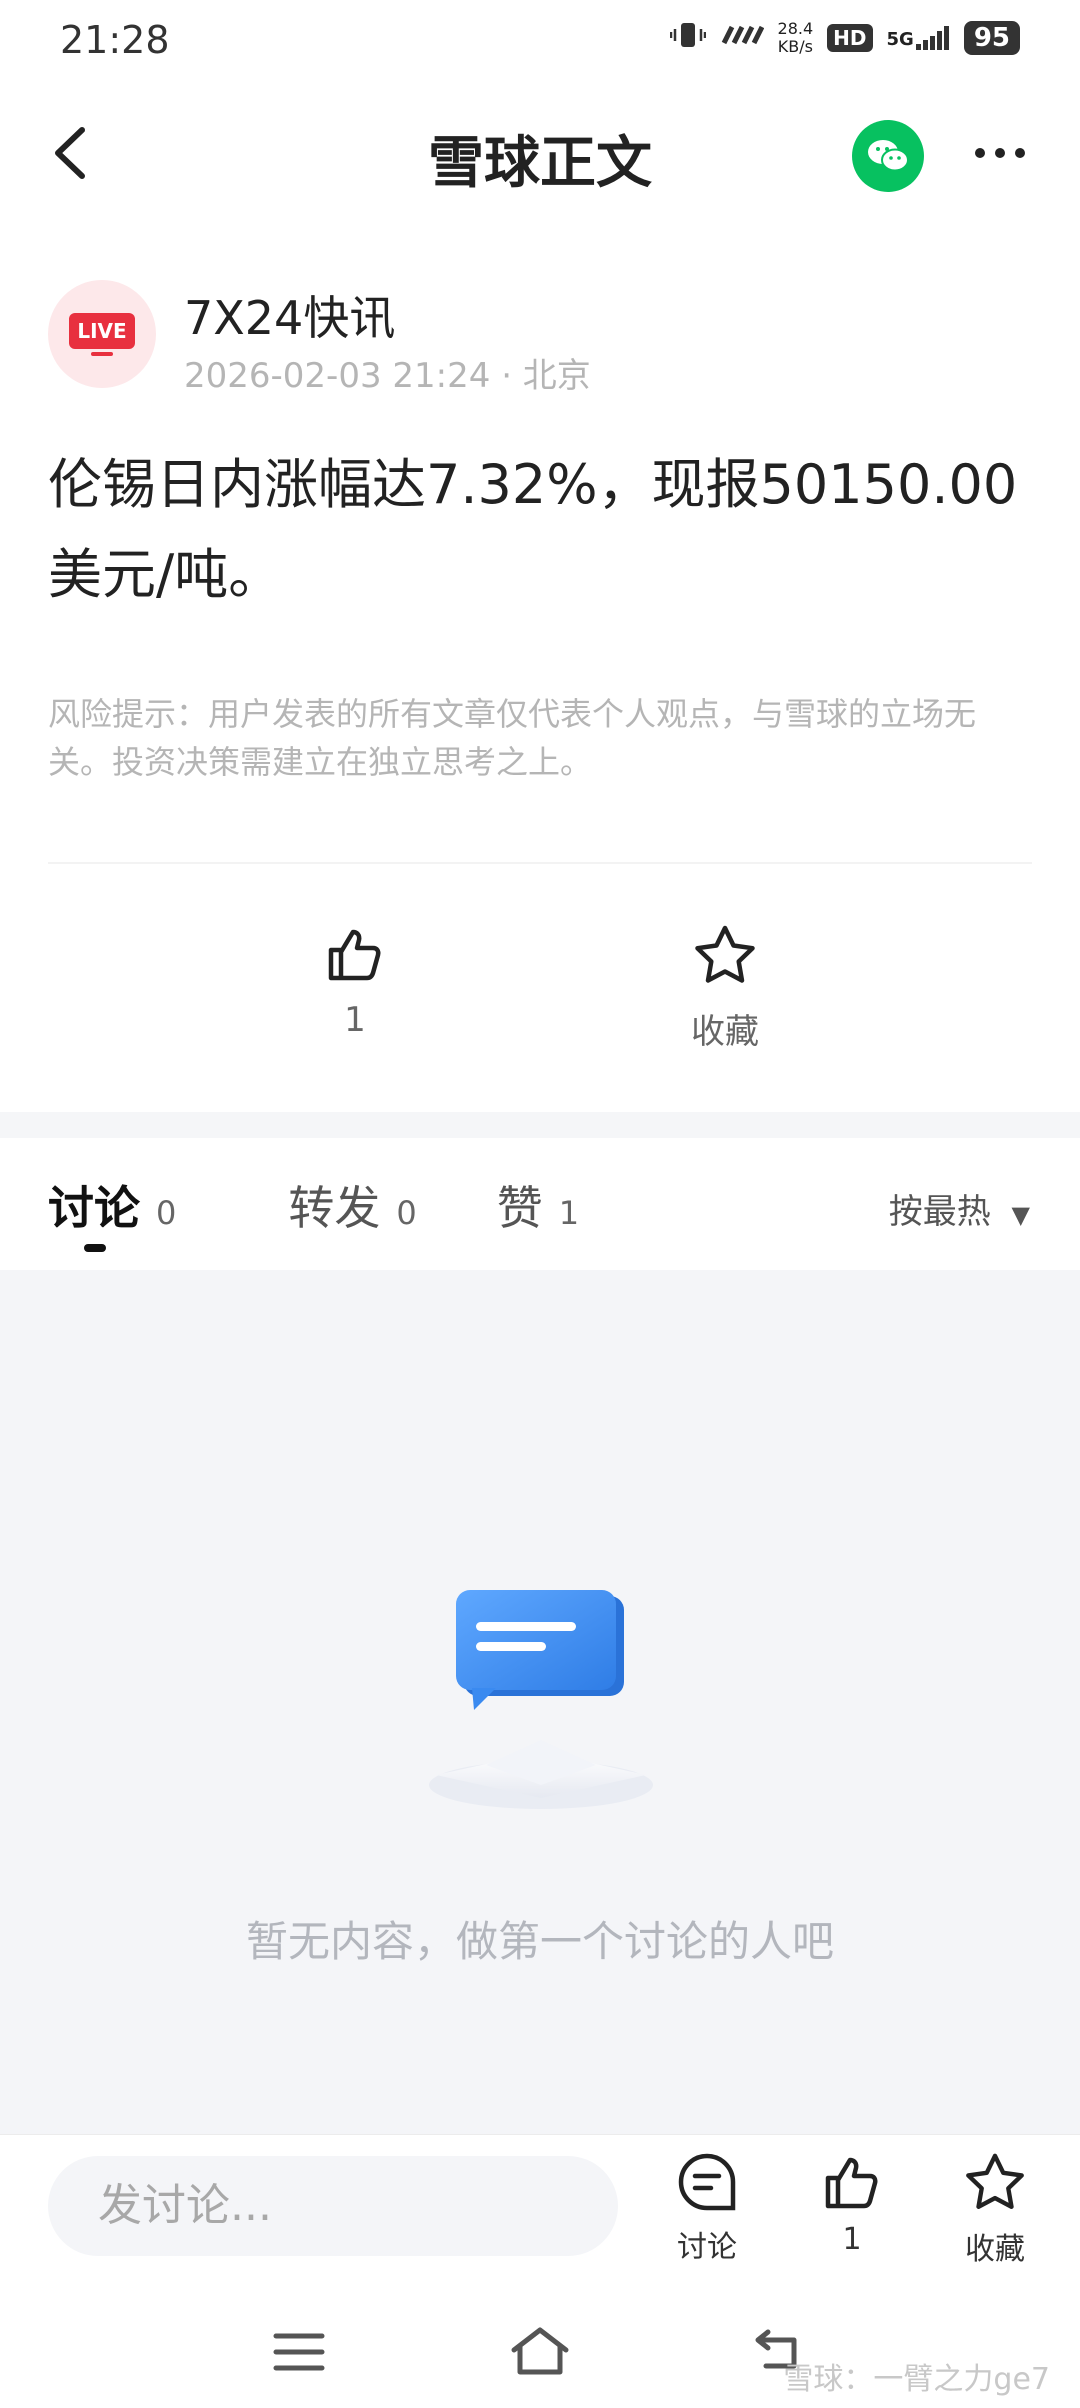 The width and height of the screenshot is (1080, 2408). What do you see at coordinates (916, 2379) in the screenshot?
I see `watermark: 雪球：一臂之力ge7` at bounding box center [916, 2379].